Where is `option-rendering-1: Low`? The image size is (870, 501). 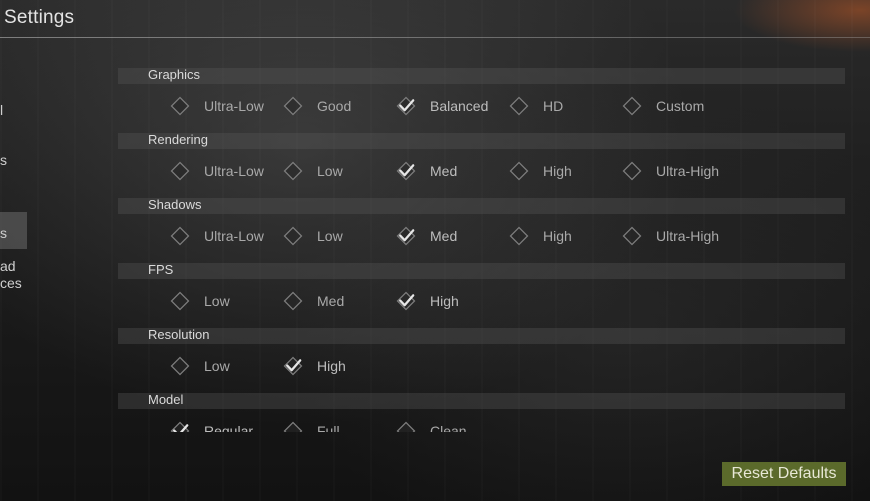
option-rendering-1: Low is located at coordinates (312, 171).